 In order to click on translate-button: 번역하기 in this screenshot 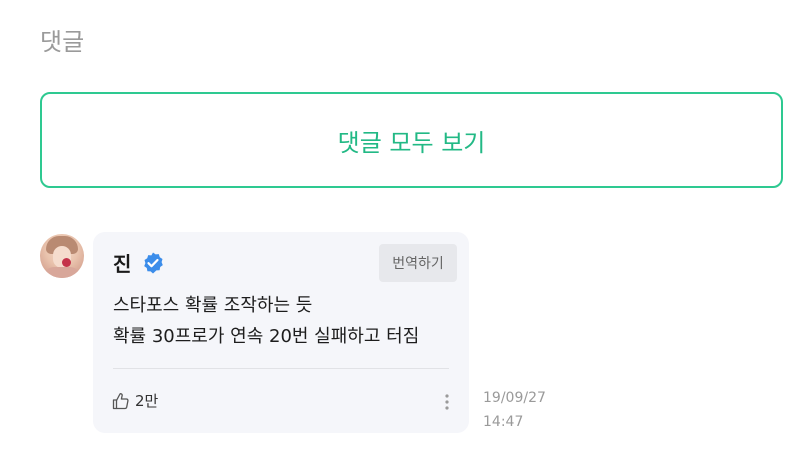, I will do `click(418, 263)`.